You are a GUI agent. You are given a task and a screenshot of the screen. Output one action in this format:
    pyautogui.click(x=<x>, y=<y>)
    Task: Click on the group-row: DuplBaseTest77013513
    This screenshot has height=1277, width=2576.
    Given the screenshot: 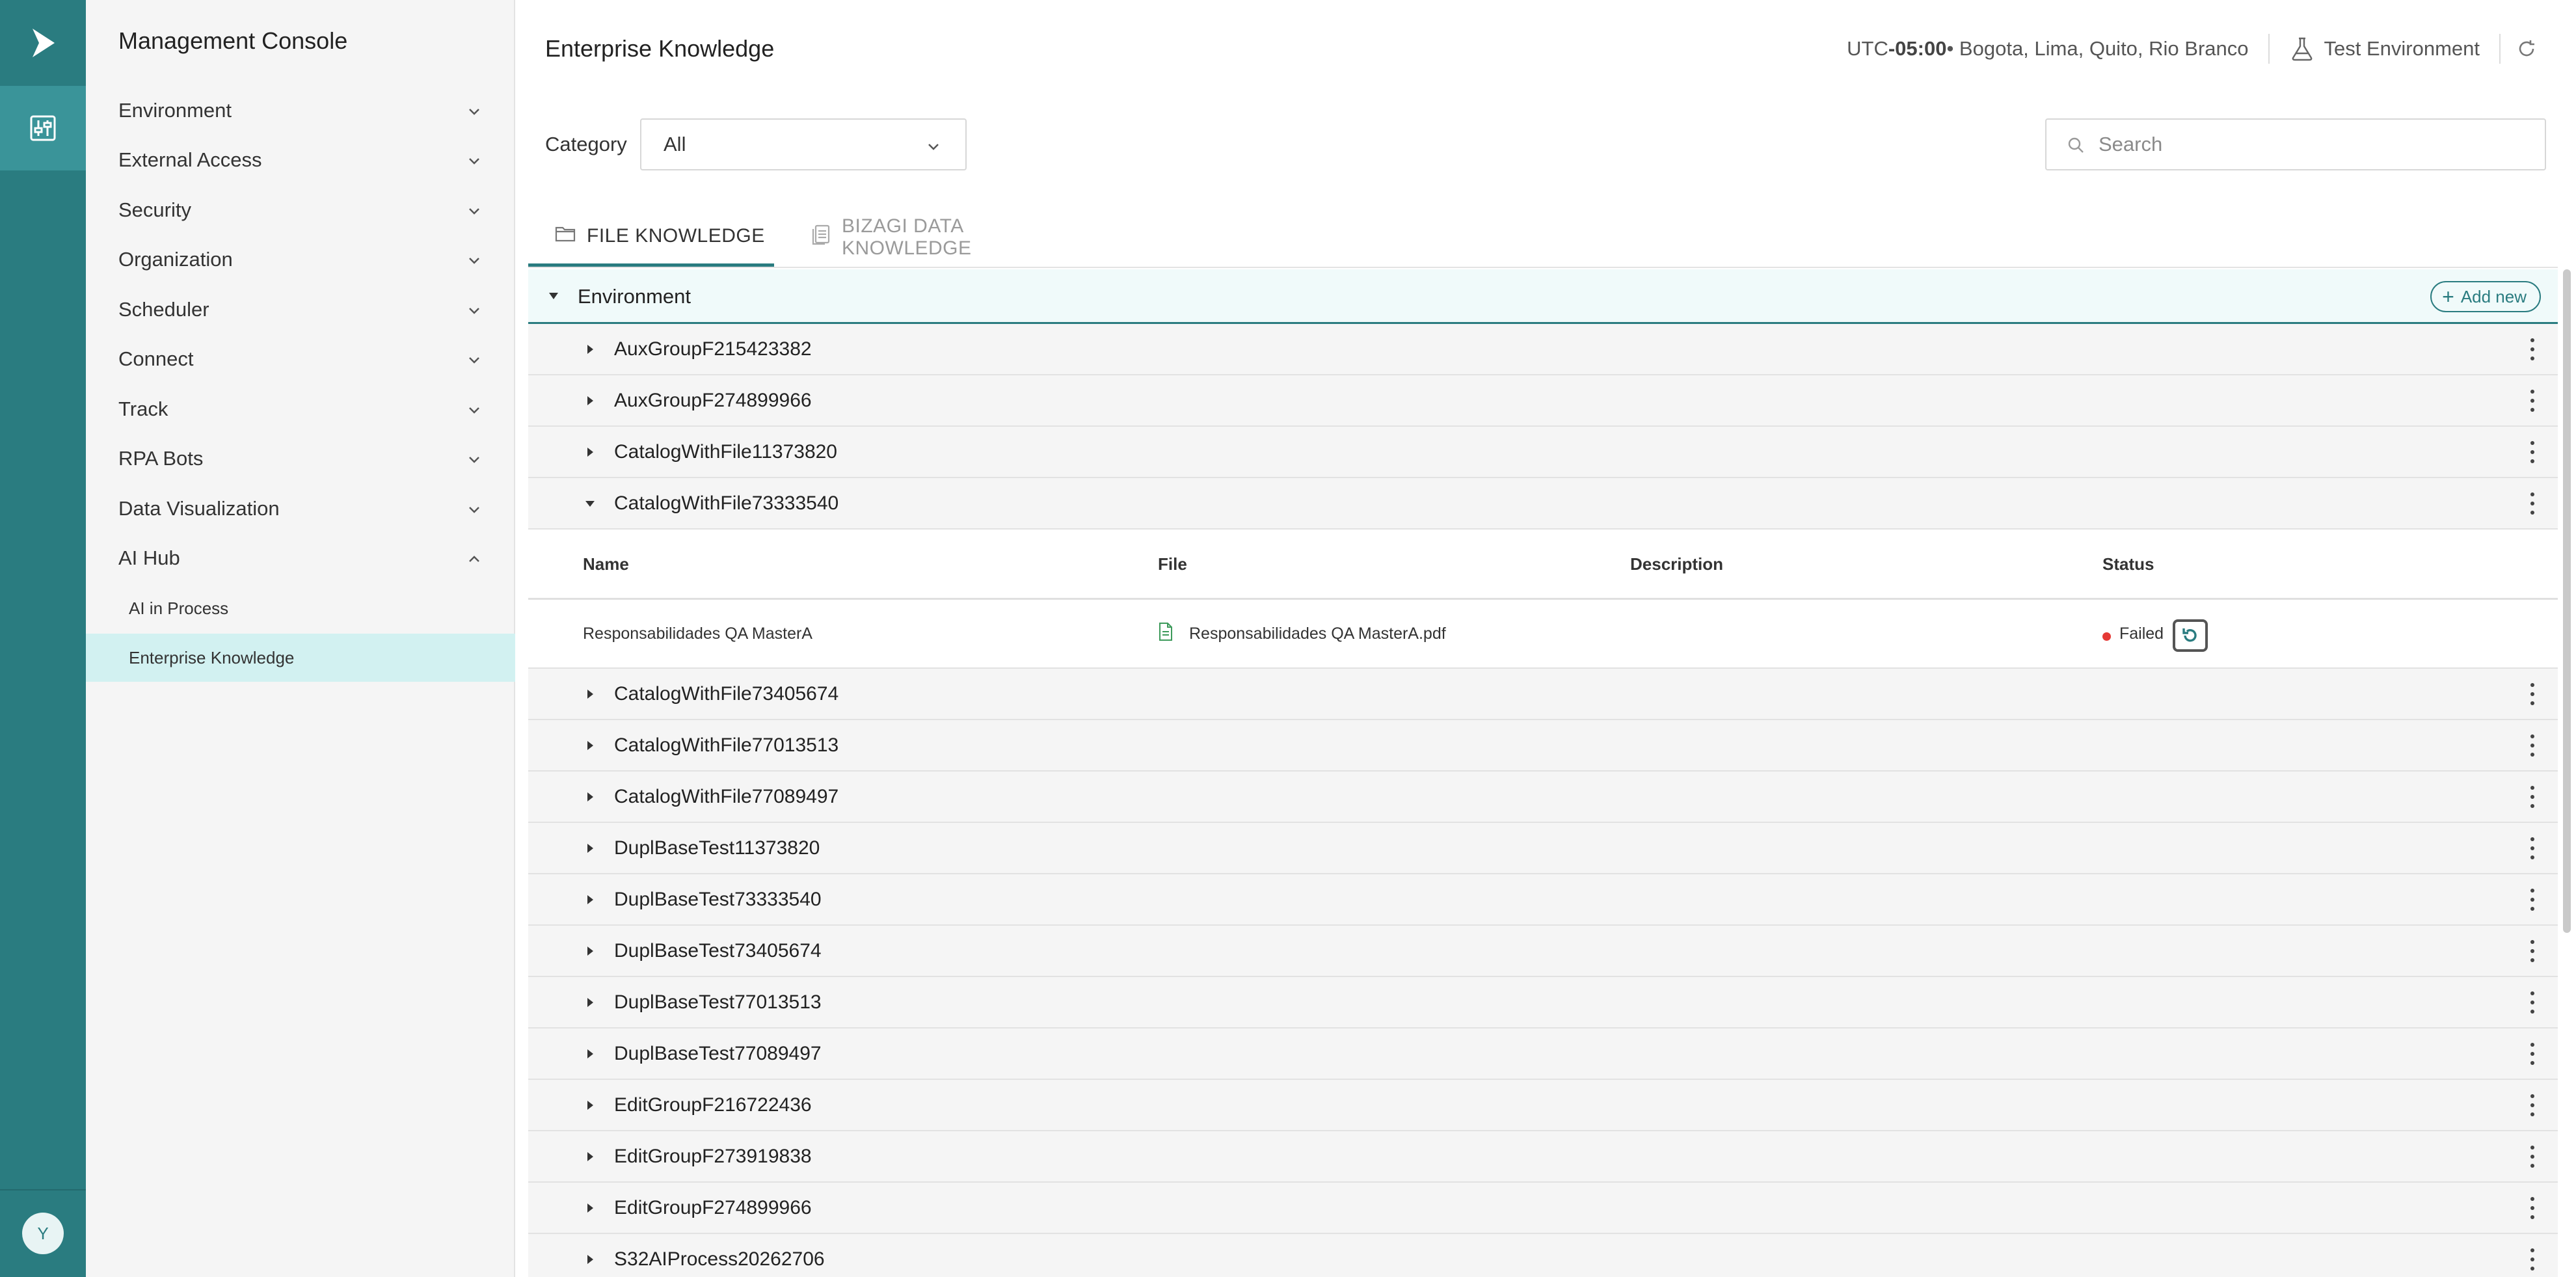 What is the action you would take?
    pyautogui.click(x=1543, y=1003)
    